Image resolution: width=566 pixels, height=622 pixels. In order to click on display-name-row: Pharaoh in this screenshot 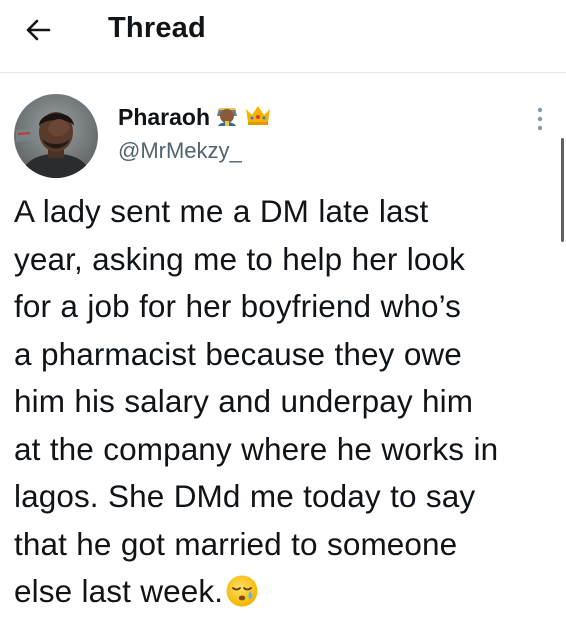, I will do `click(195, 117)`.